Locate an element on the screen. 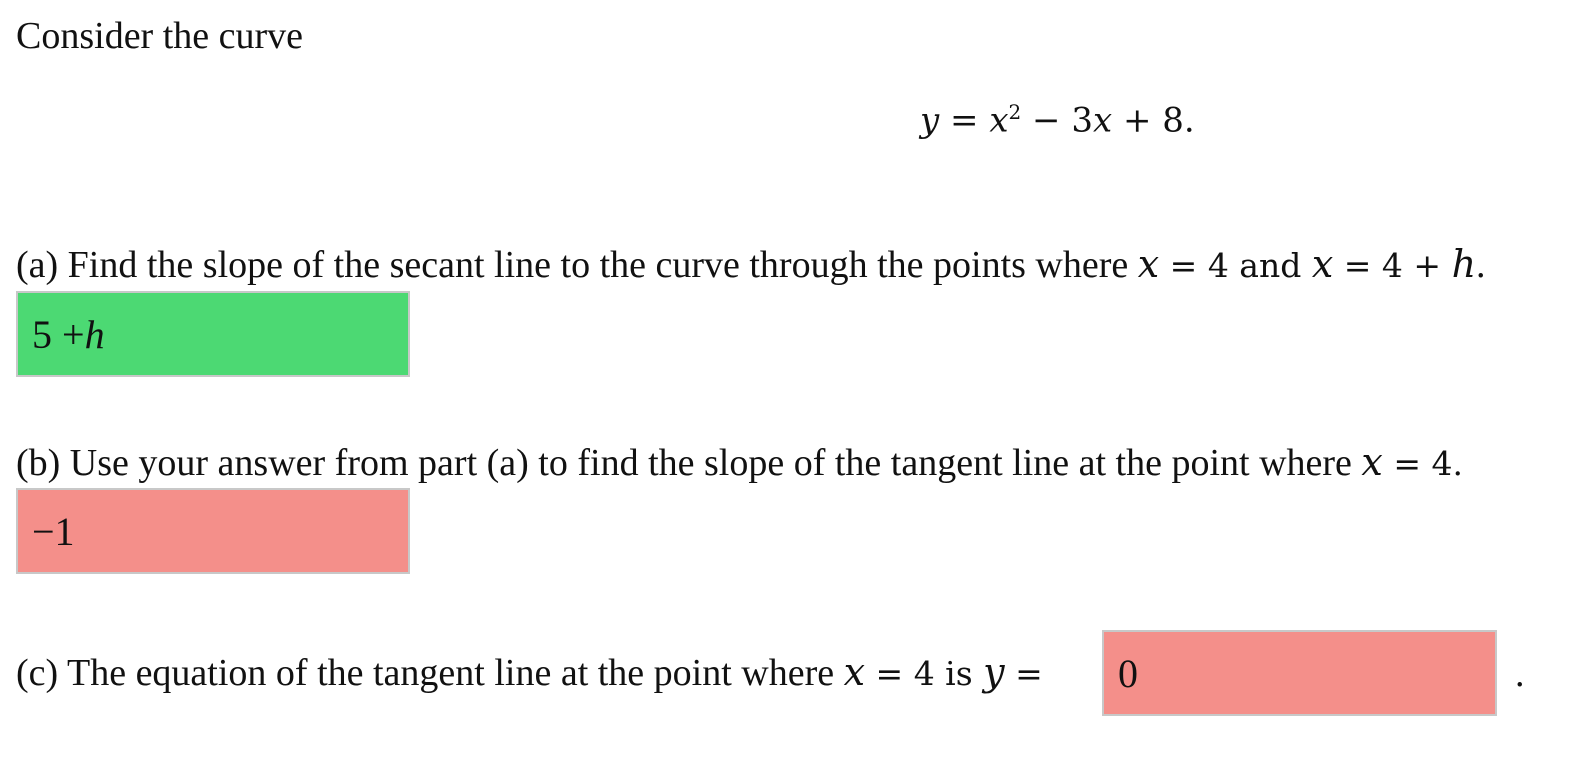 This screenshot has width=1588, height=780. part-a-mid1: = 4 and is located at coordinates (1235, 265).